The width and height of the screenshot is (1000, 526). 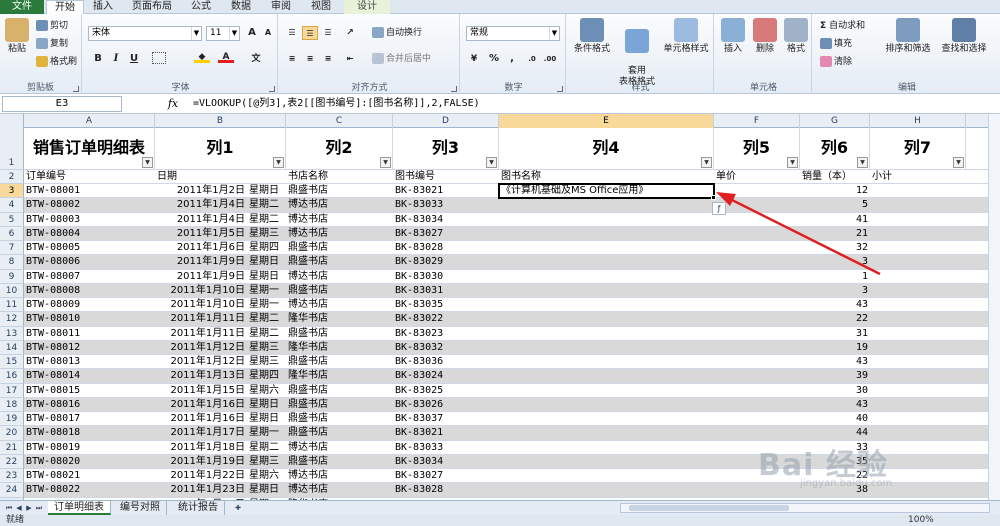 I want to click on phonetic-icon: 文, so click(x=256, y=59).